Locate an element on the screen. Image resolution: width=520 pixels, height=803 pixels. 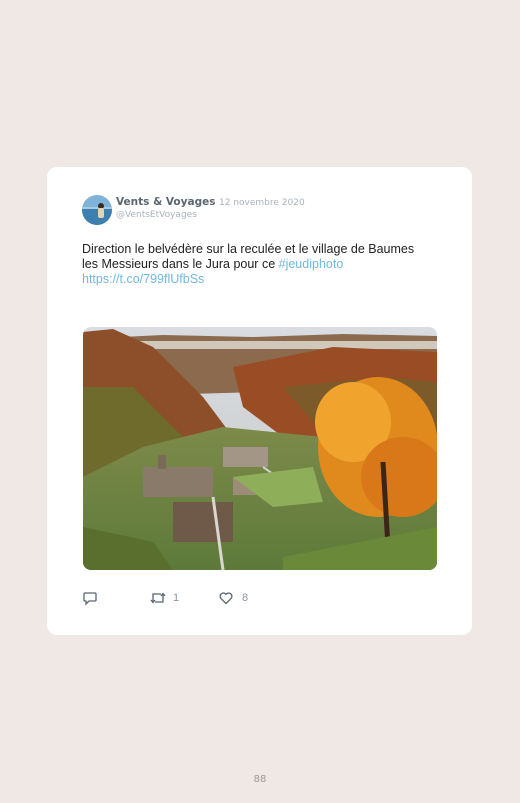
like-count: 8 is located at coordinates (245, 598).